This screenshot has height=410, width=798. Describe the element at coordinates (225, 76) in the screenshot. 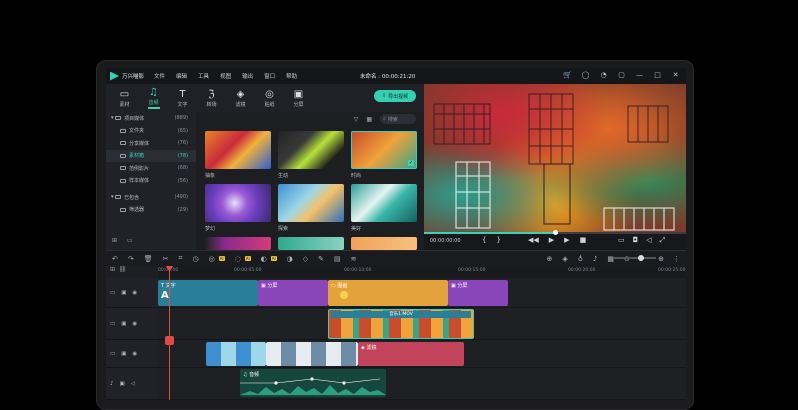

I see `menu-view: 视图` at that location.